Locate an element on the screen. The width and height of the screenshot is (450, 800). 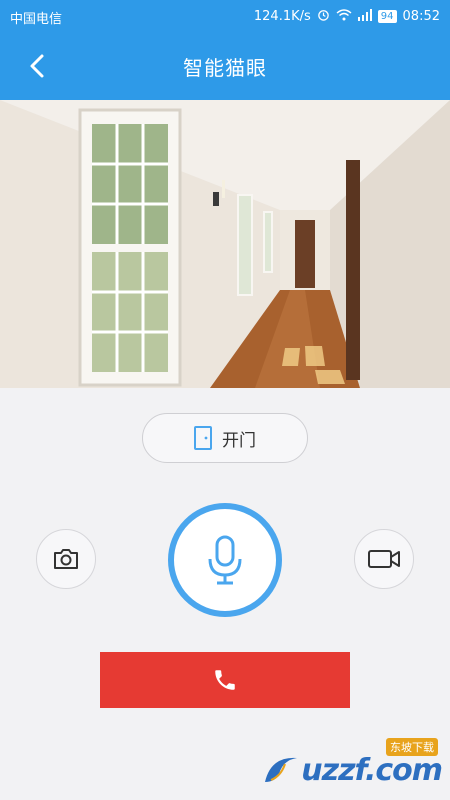
hang-up-button is located at coordinates (225, 680).